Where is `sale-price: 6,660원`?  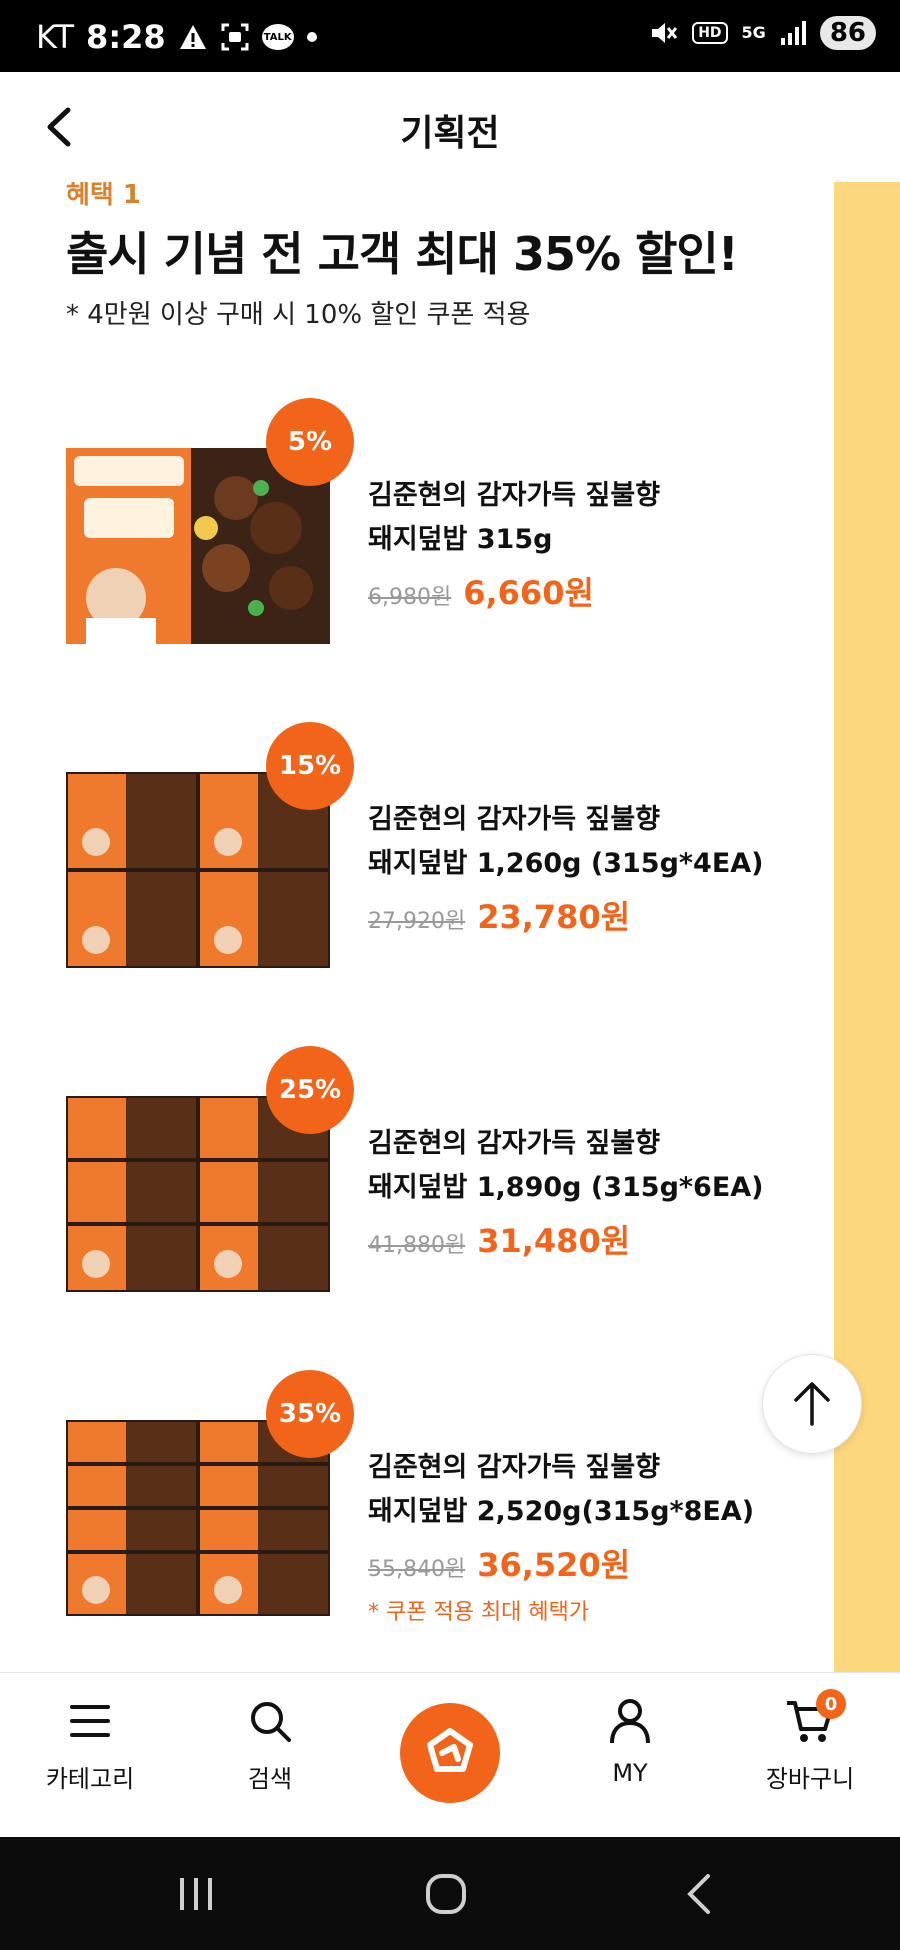 sale-price: 6,660원 is located at coordinates (528, 593).